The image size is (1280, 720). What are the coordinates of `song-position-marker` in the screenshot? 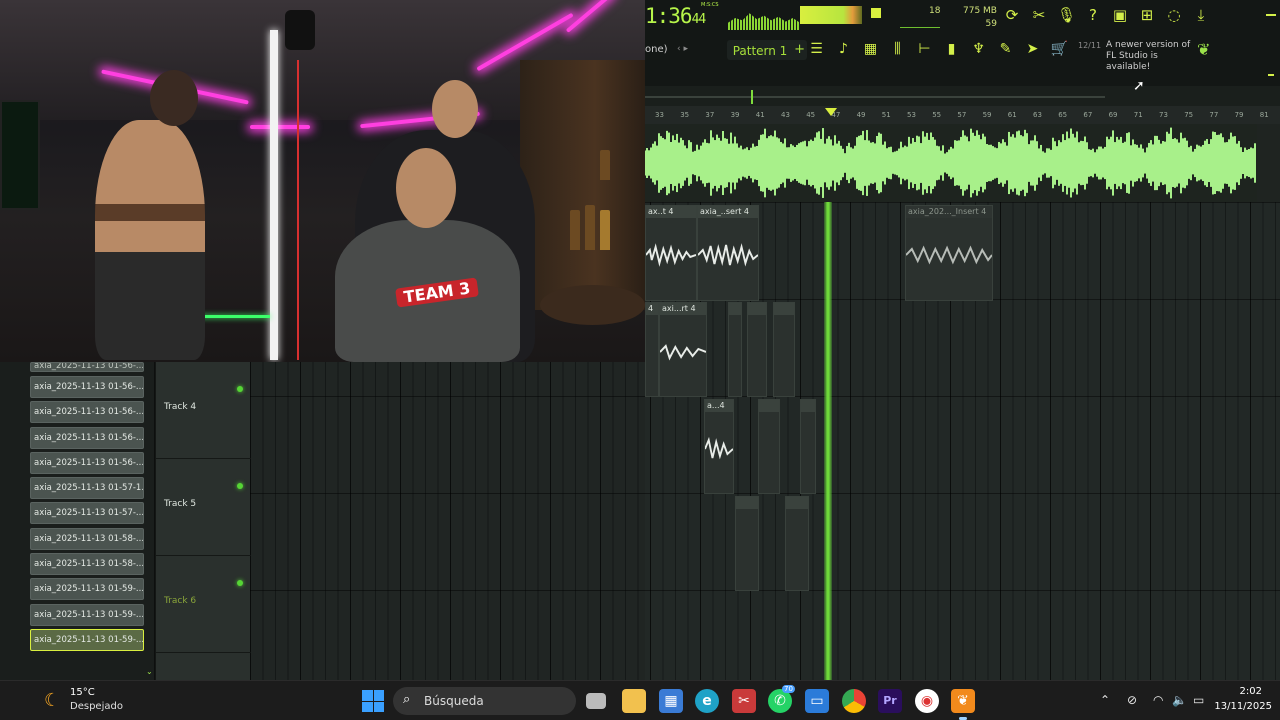 It's located at (831, 112).